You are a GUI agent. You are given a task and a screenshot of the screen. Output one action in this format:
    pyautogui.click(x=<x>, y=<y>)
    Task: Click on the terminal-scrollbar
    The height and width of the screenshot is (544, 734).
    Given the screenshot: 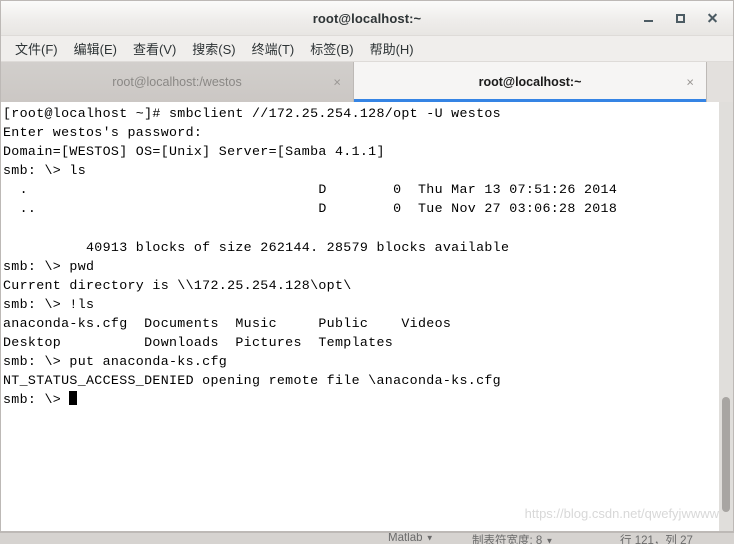 What is the action you would take?
    pyautogui.click(x=726, y=316)
    